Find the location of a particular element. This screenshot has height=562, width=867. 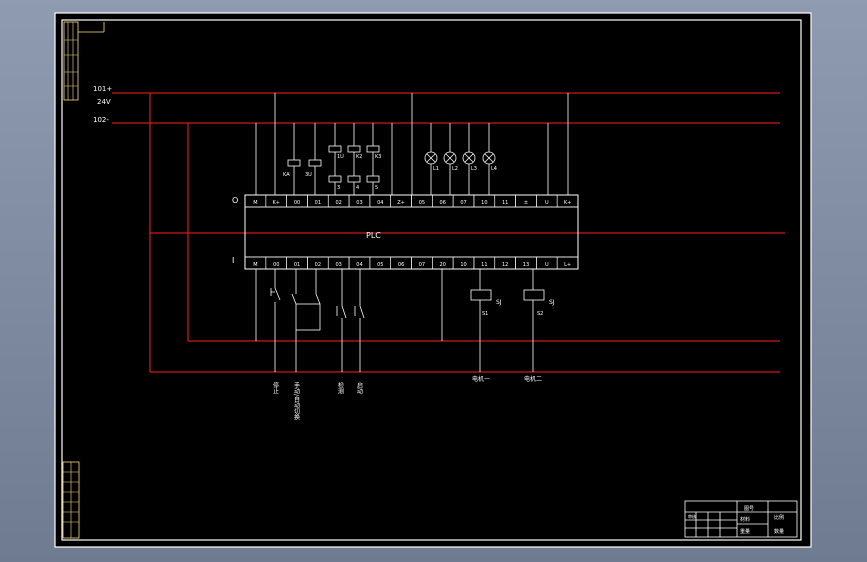

title-block-cell-1: 图号 is located at coordinates (749, 509).